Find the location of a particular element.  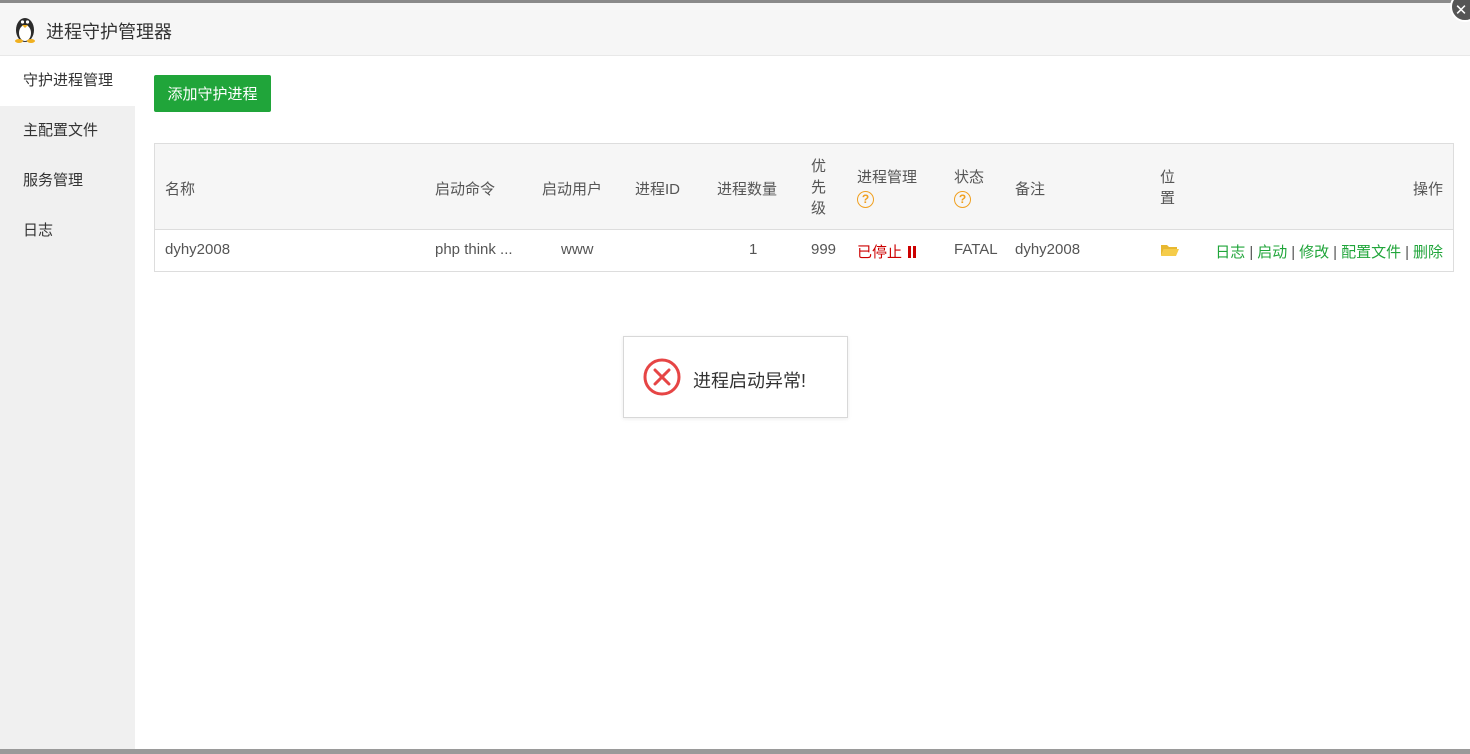

col-status: 状态 ? is located at coordinates (969, 188).